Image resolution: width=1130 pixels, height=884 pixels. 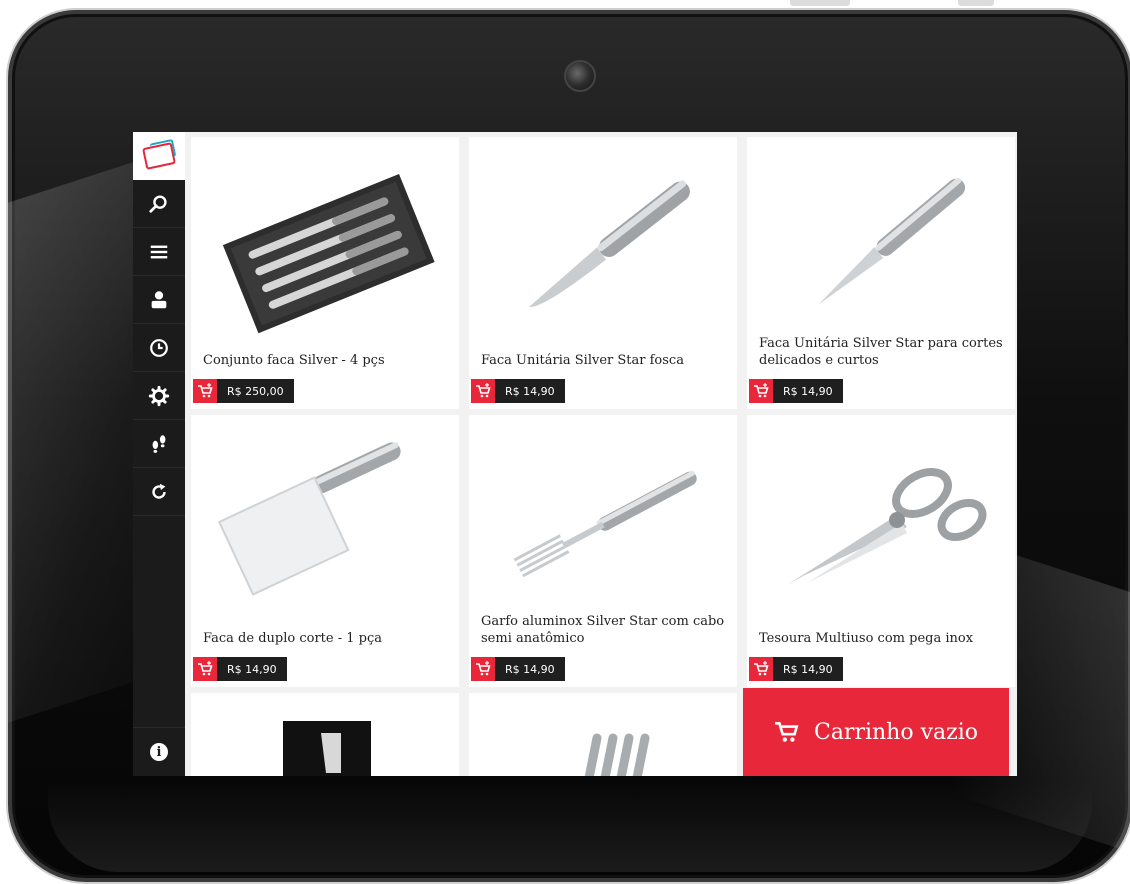 I want to click on nav-menu, so click(x=159, y=252).